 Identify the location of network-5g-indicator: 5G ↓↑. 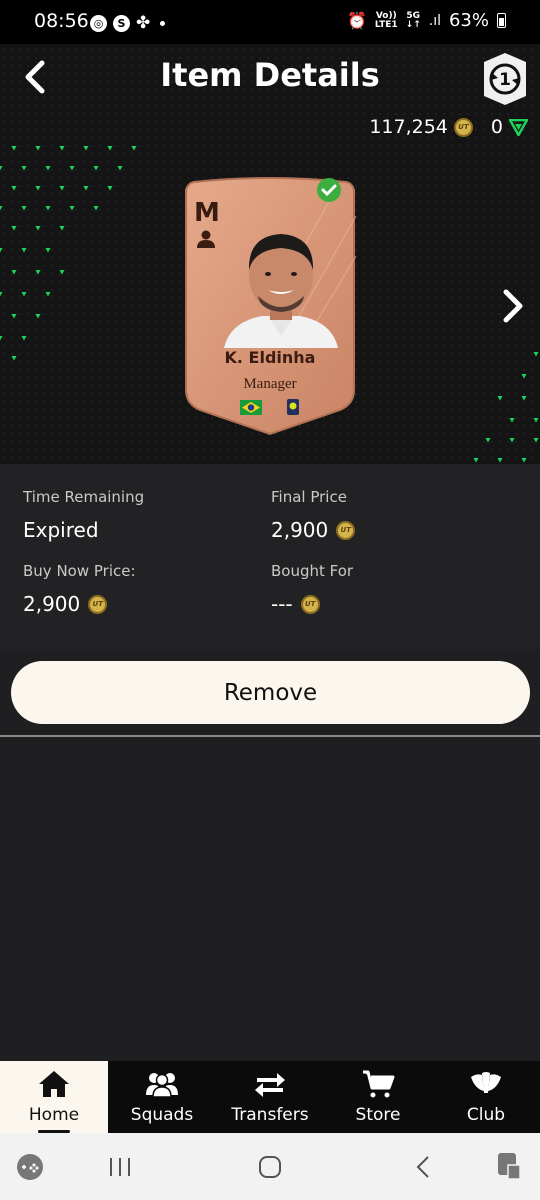
(413, 20).